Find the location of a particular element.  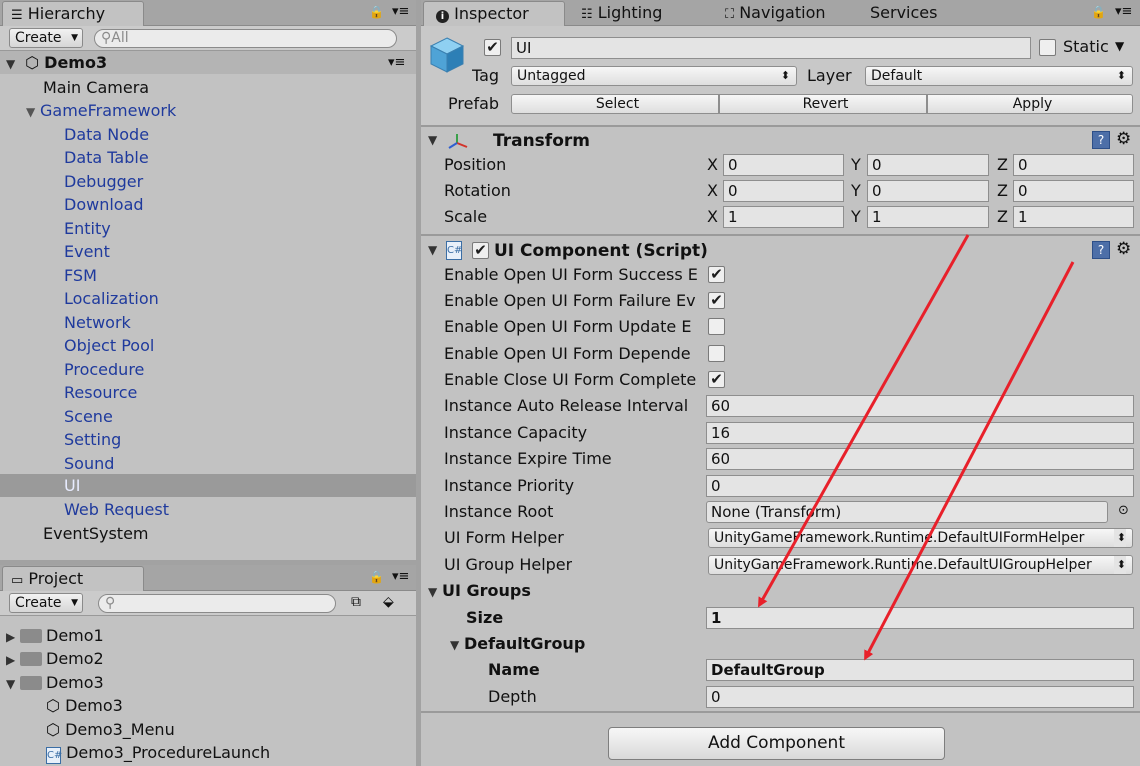

hierarchy-item: Procedure is located at coordinates (104, 369).